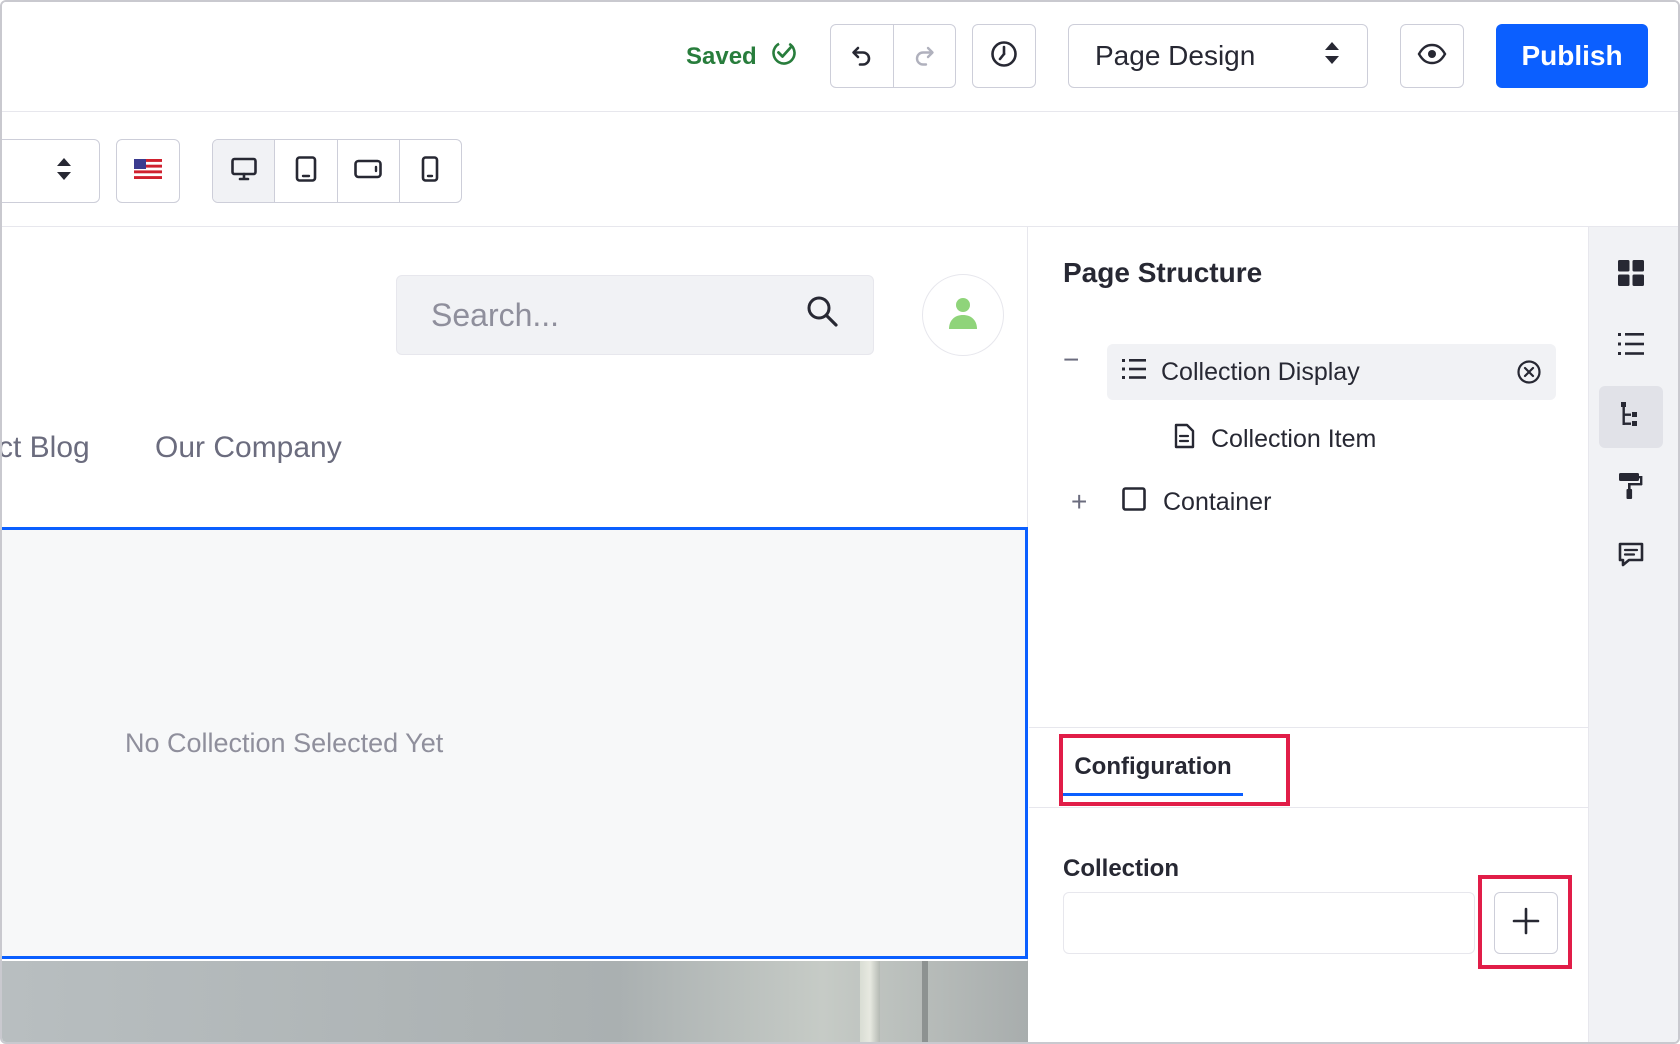 This screenshot has height=1044, width=1680. Describe the element at coordinates (784, 56) in the screenshot. I see `check-circle-icon` at that location.